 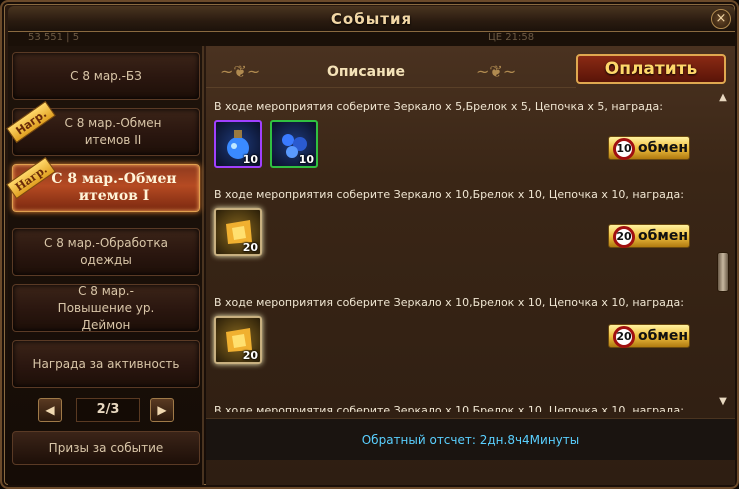 What do you see at coordinates (106, 448) in the screenshot?
I see `event-prizes-button: Призы за событие` at bounding box center [106, 448].